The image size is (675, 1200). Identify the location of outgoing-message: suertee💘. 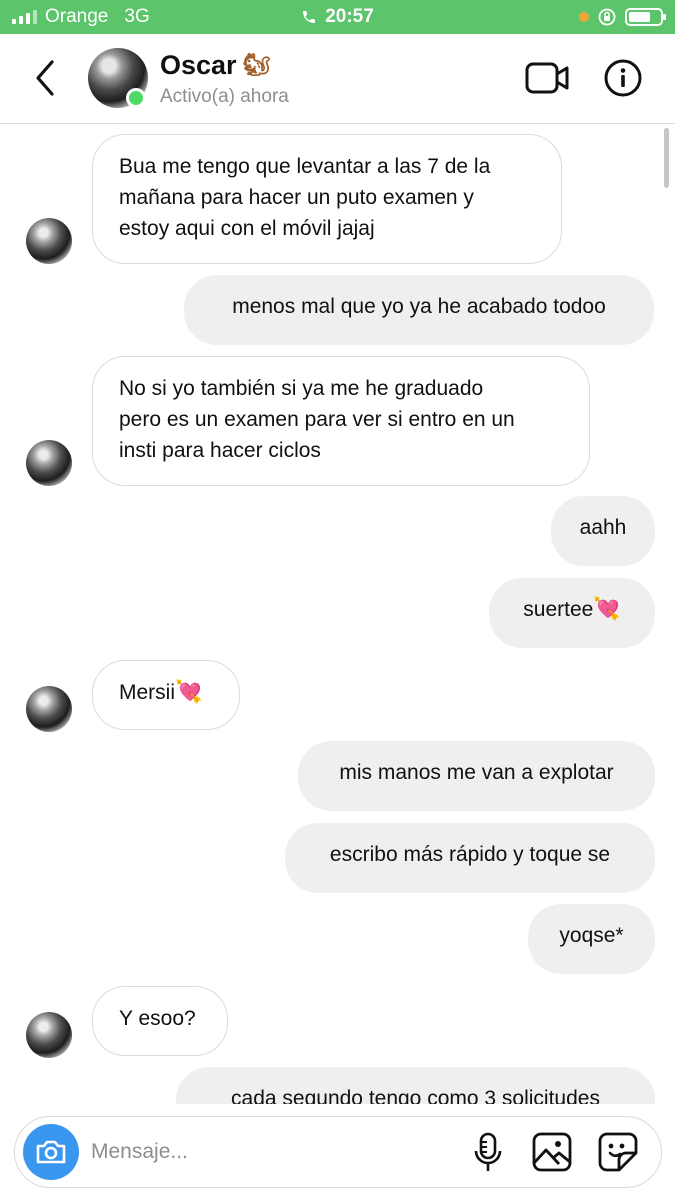
(572, 613).